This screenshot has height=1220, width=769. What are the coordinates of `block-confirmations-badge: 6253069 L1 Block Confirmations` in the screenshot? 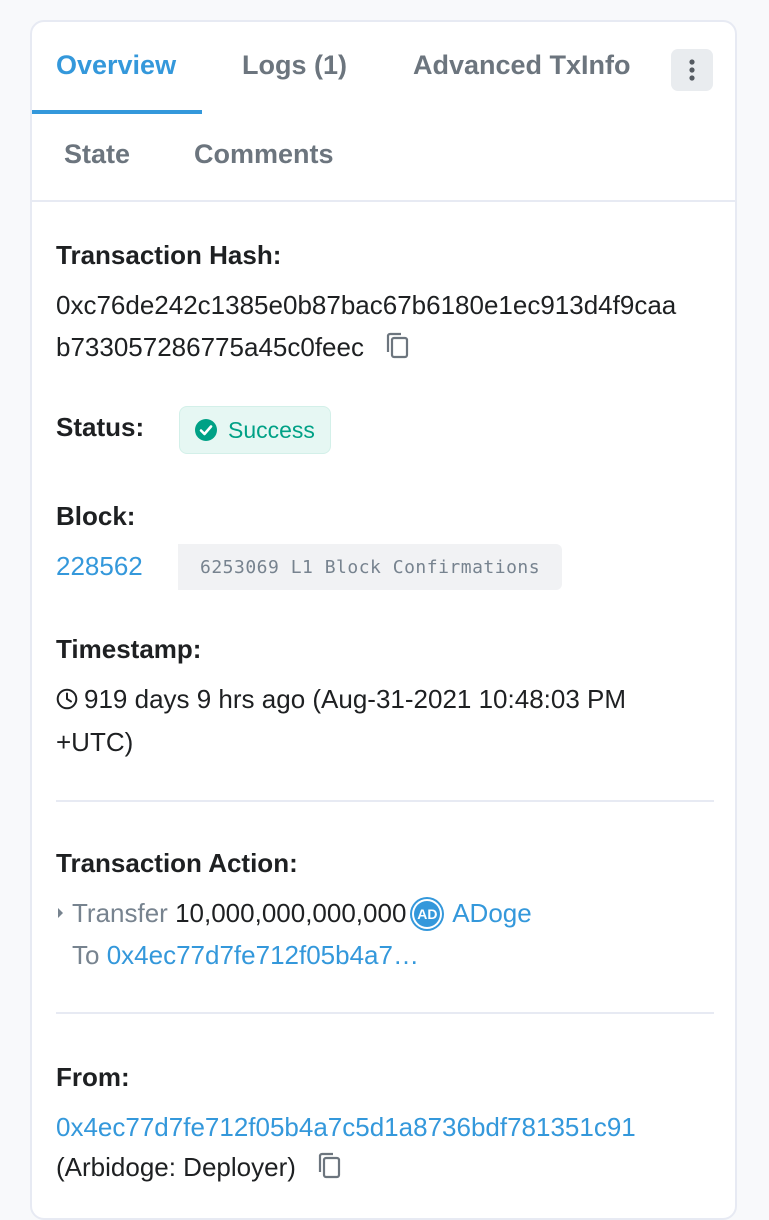 It's located at (363, 567).